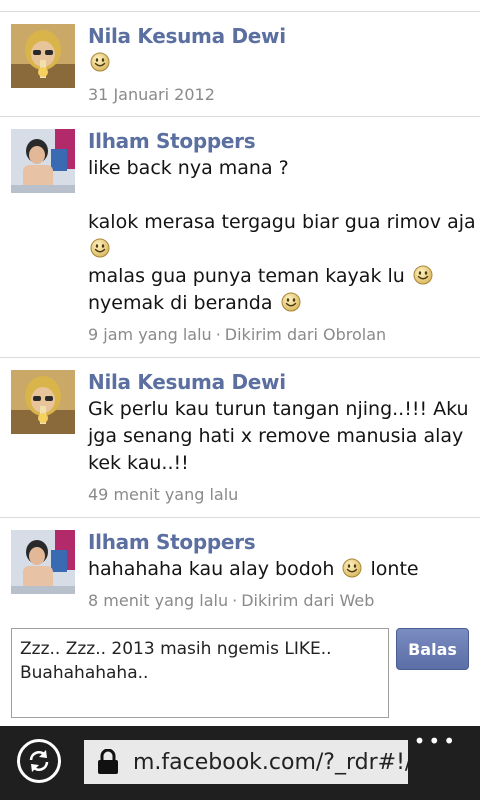  What do you see at coordinates (188, 168) in the screenshot?
I see `message-text-line: like back nya mana ?` at bounding box center [188, 168].